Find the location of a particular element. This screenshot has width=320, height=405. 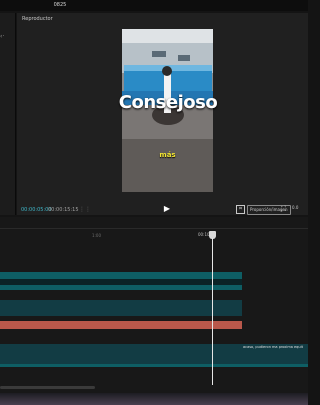

bottom-edge is located at coordinates (154, 399).